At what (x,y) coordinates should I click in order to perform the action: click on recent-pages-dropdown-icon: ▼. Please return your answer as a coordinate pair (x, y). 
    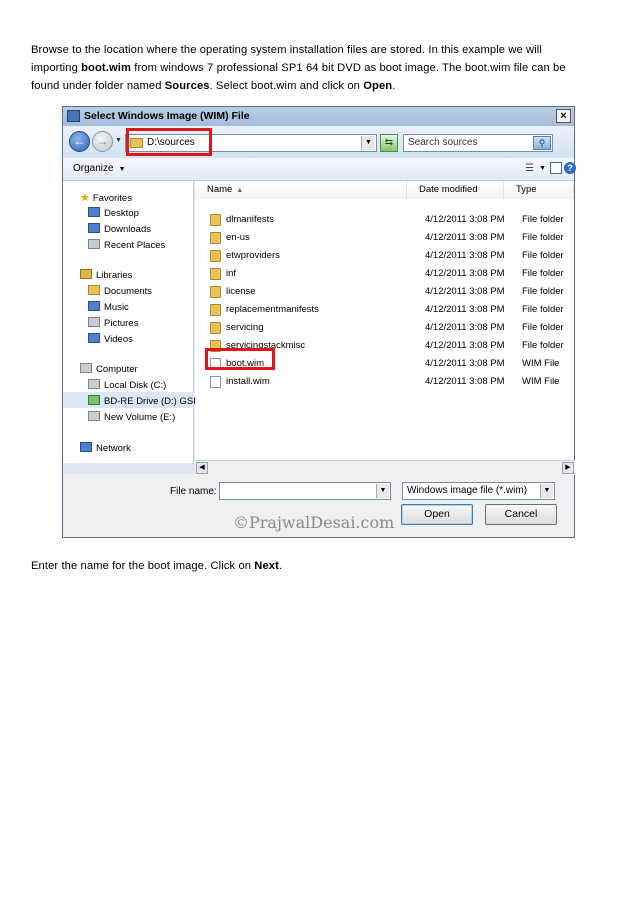
    Looking at the image, I should click on (118, 140).